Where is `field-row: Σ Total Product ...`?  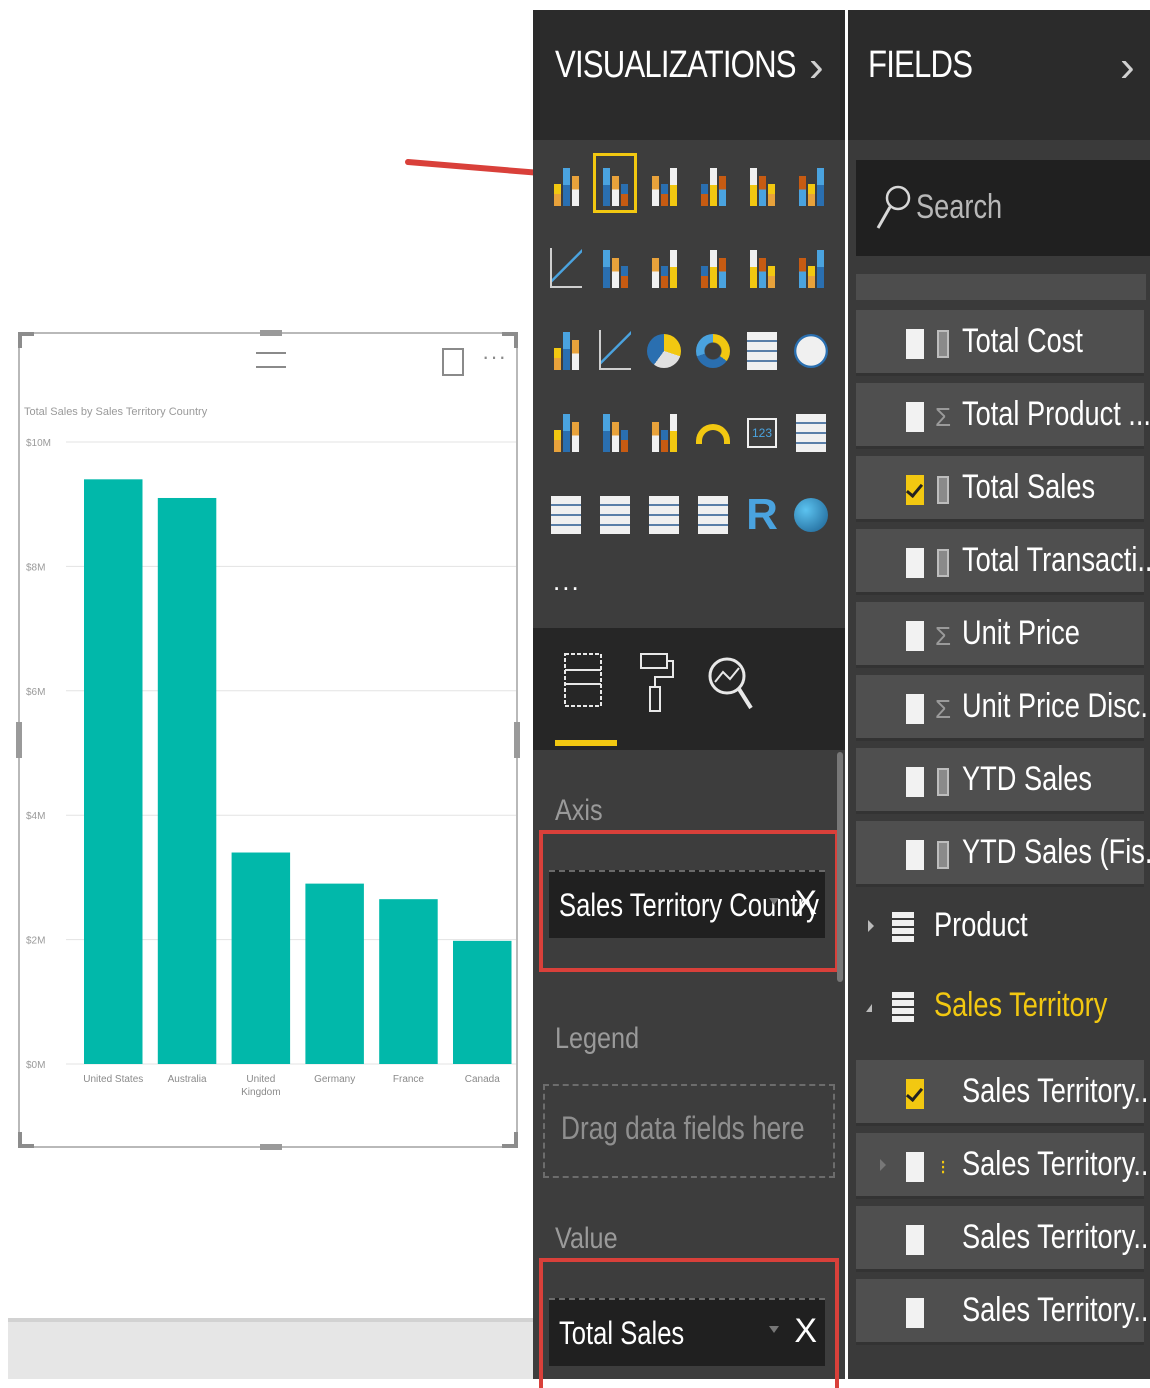
field-row: Σ Total Product ... is located at coordinates (1003, 416).